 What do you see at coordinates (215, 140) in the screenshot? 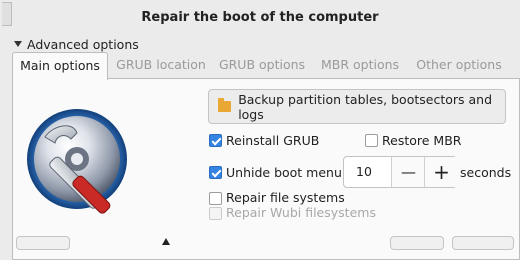
I see `reinstall-grub-checkbox` at bounding box center [215, 140].